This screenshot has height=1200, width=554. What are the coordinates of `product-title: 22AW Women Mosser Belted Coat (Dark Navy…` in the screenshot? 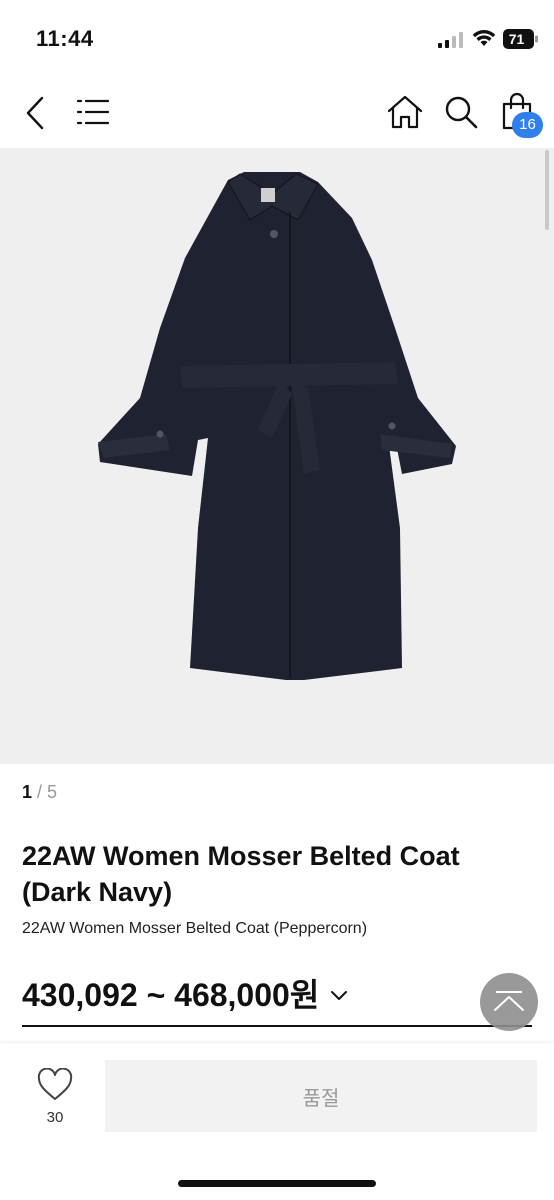 It's located at (241, 874).